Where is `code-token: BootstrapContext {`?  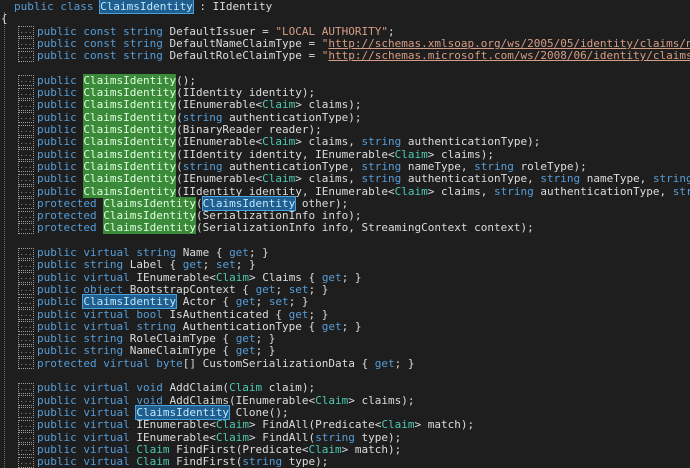 code-token: BootstrapContext { is located at coordinates (192, 289).